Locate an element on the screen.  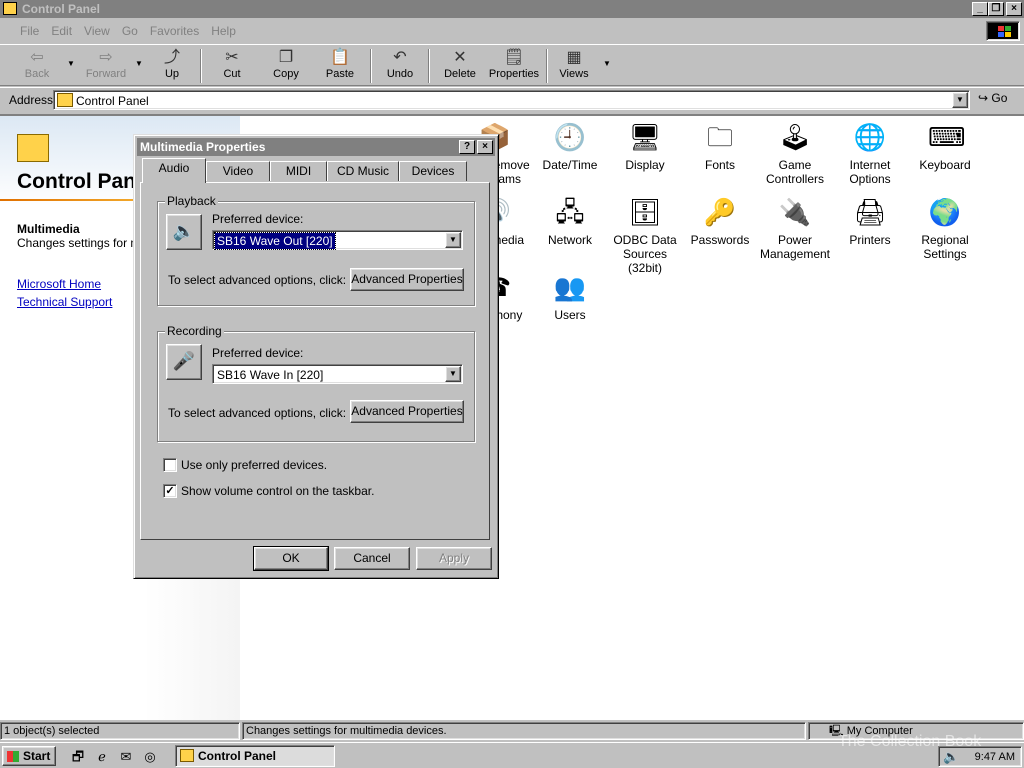
tab-audio: Audio is located at coordinates (174, 170).